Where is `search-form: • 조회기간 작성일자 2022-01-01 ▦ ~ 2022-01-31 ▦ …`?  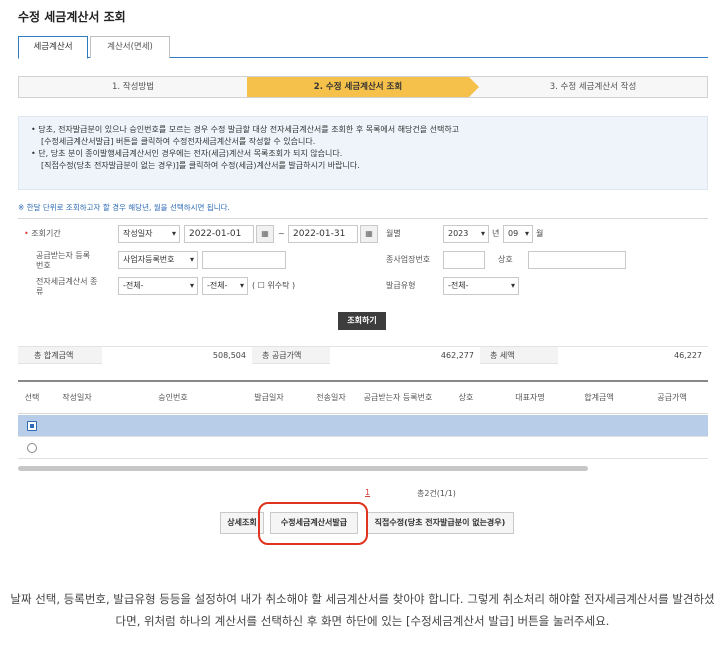 search-form: • 조회기간 작성일자 2022-01-01 ▦ ~ 2022-01-31 ▦ … is located at coordinates (363, 257).